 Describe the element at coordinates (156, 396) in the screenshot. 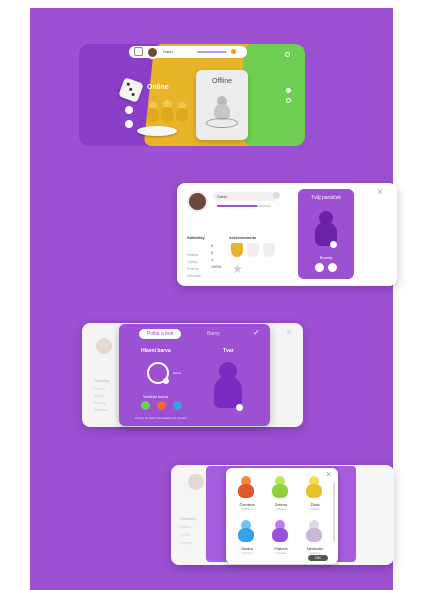

I see `secondary-color-title: Vedlejší barva` at that location.